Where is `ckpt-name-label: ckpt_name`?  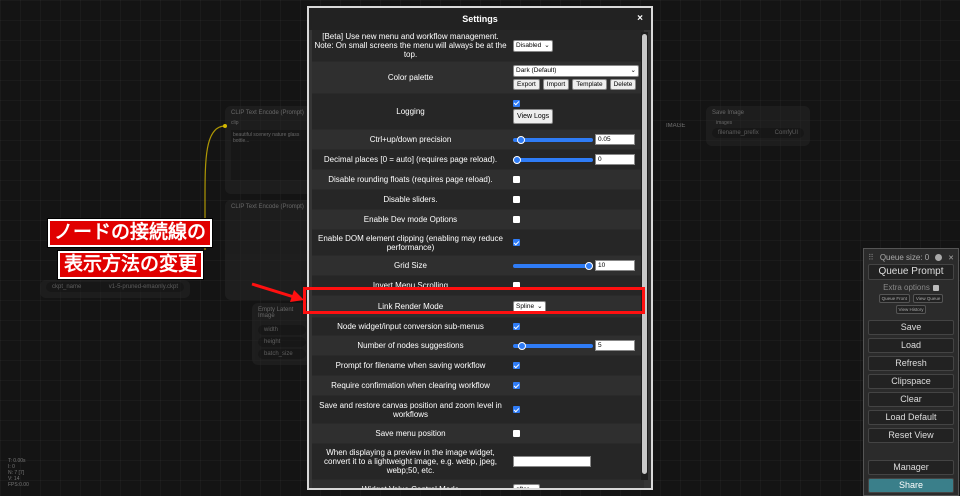
ckpt-name-label: ckpt_name is located at coordinates (67, 287).